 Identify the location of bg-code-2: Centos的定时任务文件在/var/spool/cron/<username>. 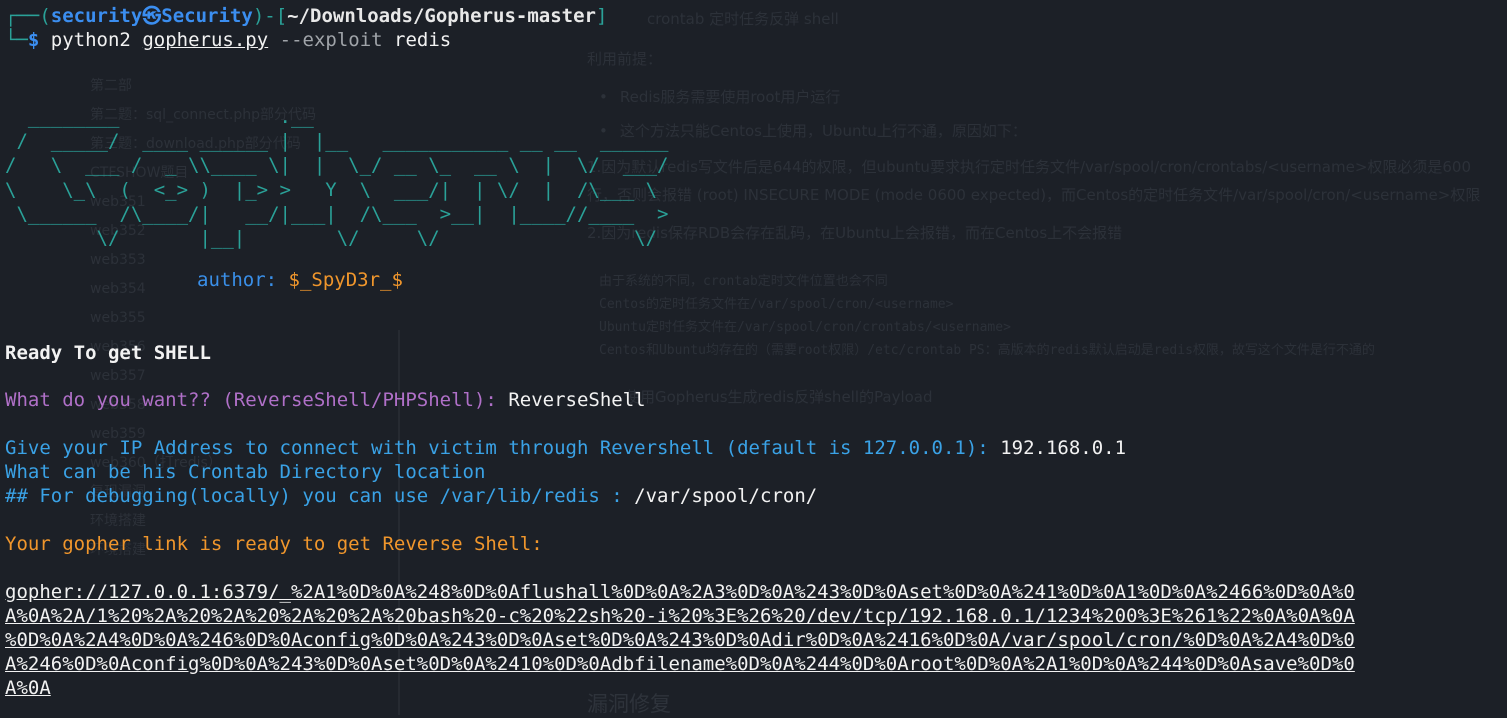
(776, 304).